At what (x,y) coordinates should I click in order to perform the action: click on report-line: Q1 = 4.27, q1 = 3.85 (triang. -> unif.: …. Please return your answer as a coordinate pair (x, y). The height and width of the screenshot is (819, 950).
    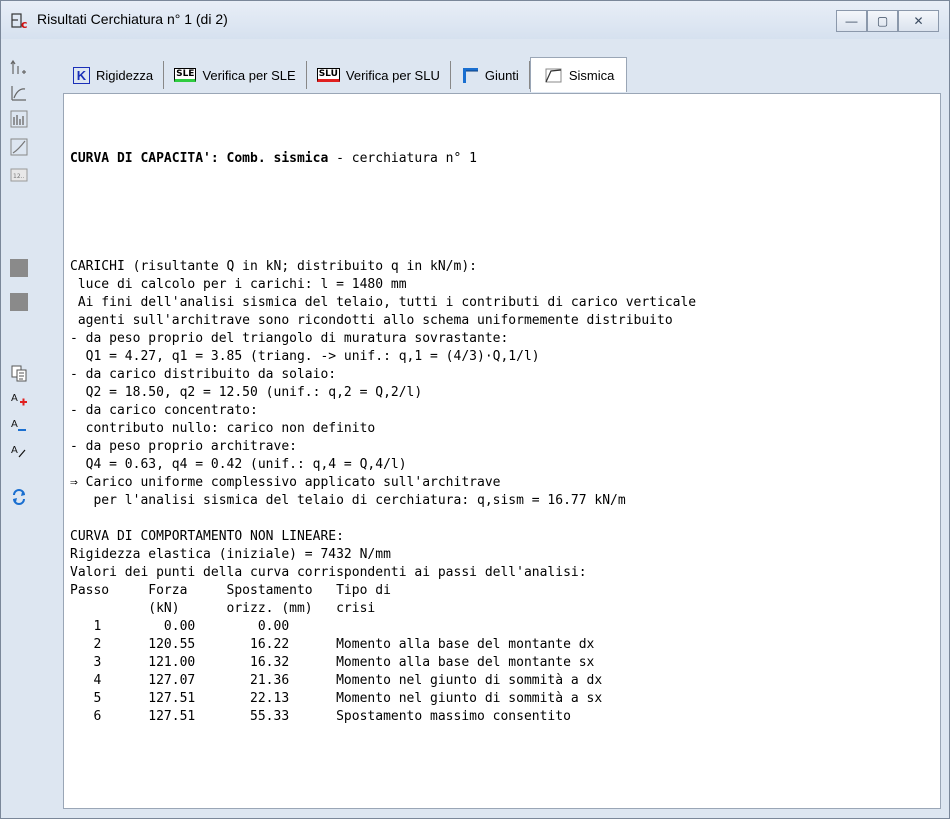
    Looking at the image, I should click on (305, 356).